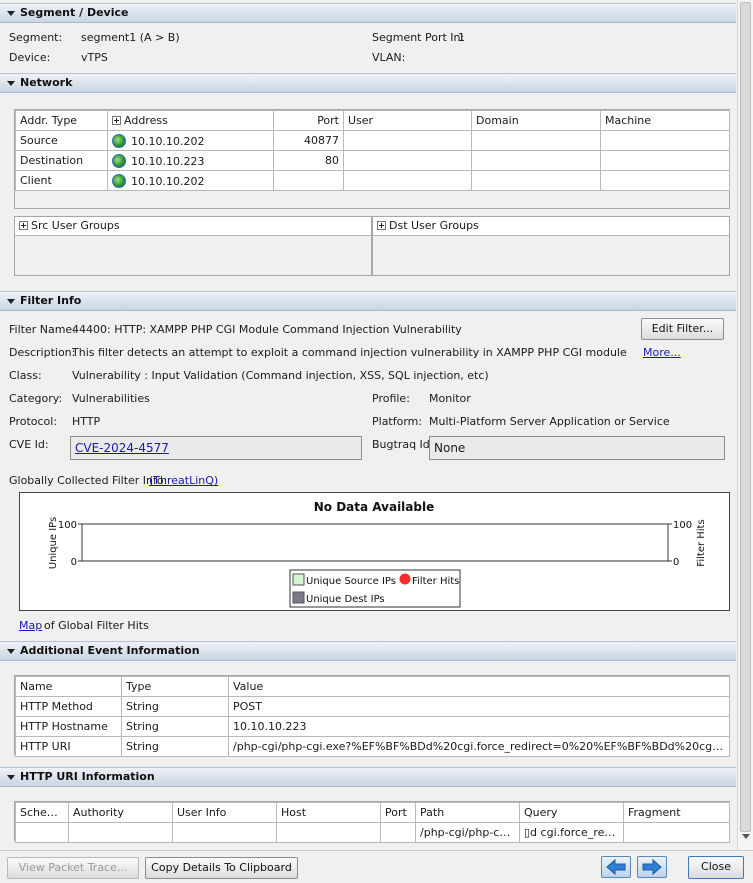  What do you see at coordinates (372, 180) in the screenshot?
I see `table-row: Client 10.10.10.202` at bounding box center [372, 180].